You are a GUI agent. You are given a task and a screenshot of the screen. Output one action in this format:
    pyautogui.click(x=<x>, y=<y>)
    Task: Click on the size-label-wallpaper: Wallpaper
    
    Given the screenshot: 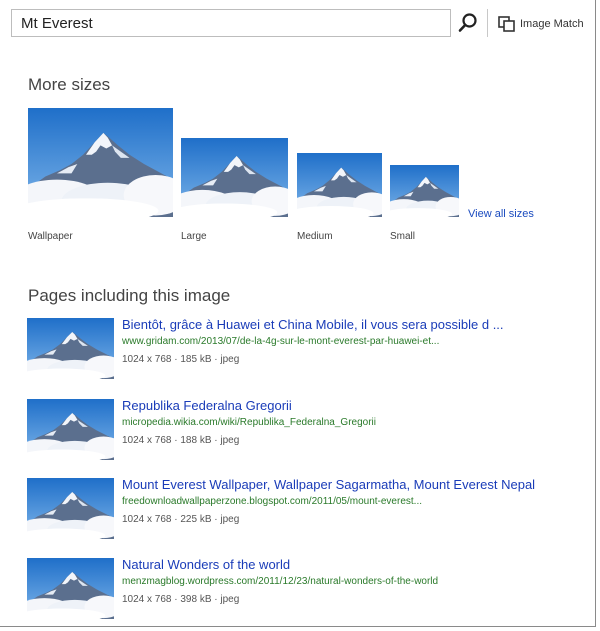 What is the action you would take?
    pyautogui.click(x=50, y=236)
    